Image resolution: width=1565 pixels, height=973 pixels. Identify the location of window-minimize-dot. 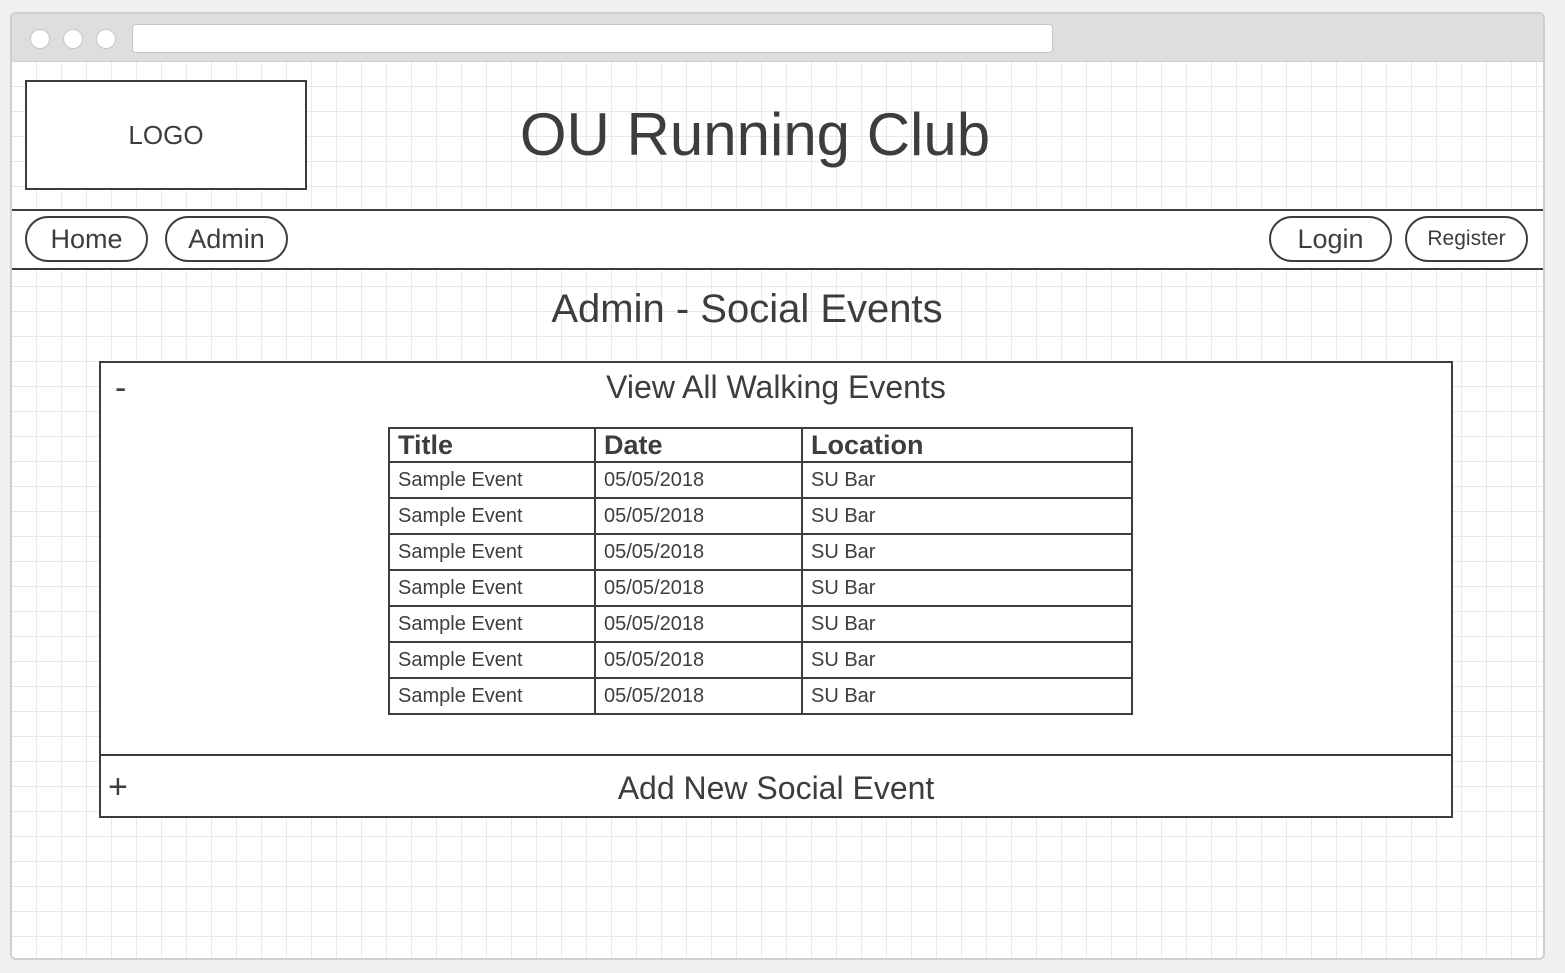
(73, 39).